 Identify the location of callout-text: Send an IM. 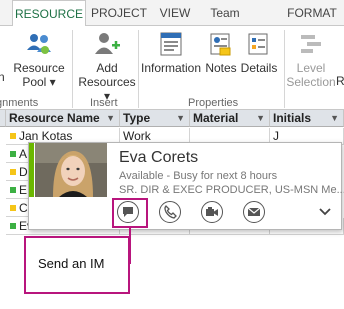
(71, 263).